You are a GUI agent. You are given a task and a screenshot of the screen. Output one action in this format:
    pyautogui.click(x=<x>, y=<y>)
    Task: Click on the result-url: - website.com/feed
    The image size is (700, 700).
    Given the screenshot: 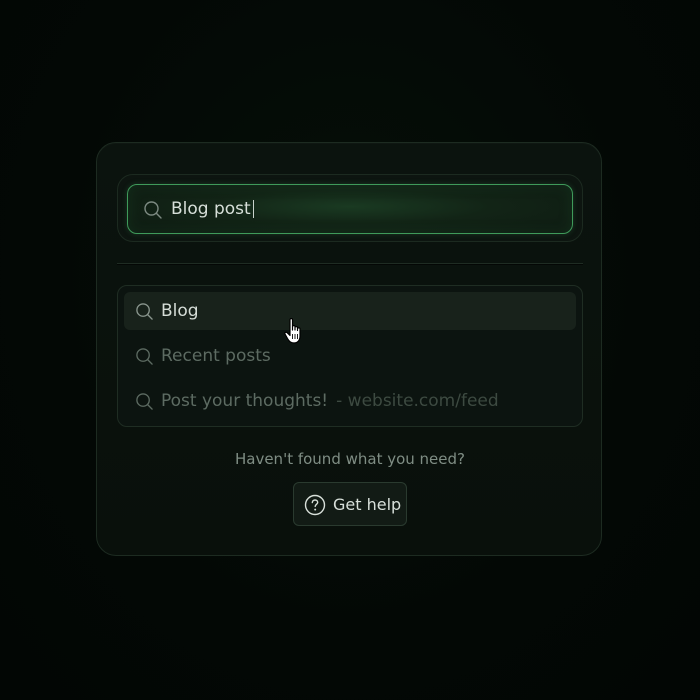 What is the action you would take?
    pyautogui.click(x=417, y=401)
    